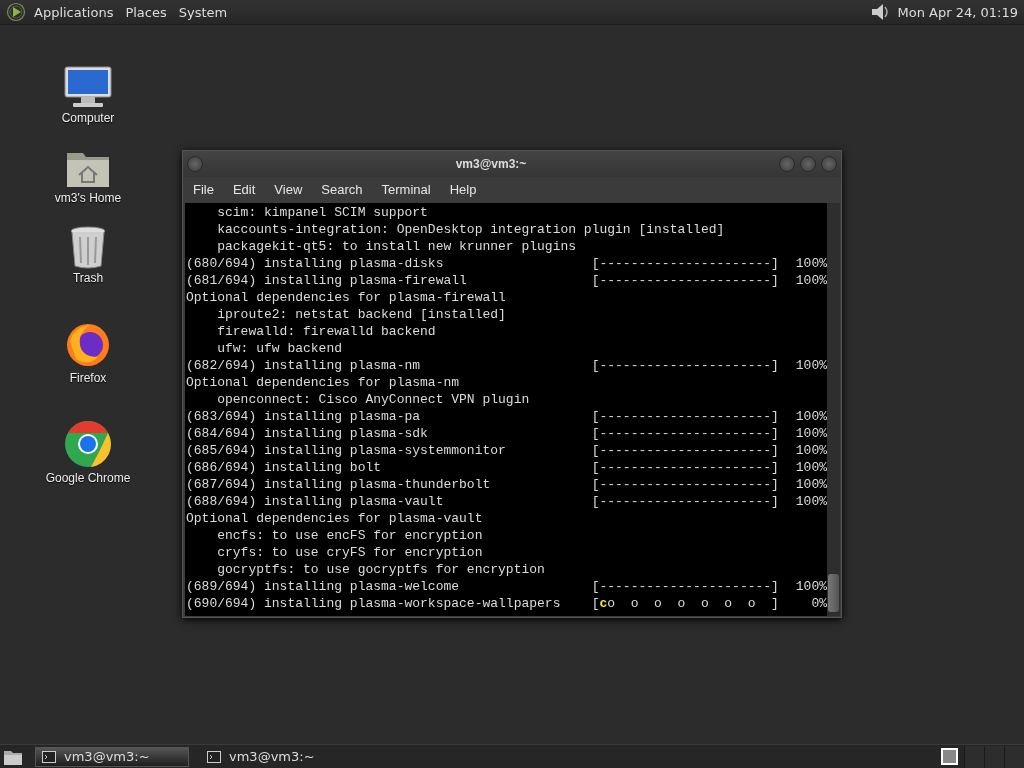 This screenshot has height=768, width=1024. I want to click on speaker-icon, so click(879, 12).